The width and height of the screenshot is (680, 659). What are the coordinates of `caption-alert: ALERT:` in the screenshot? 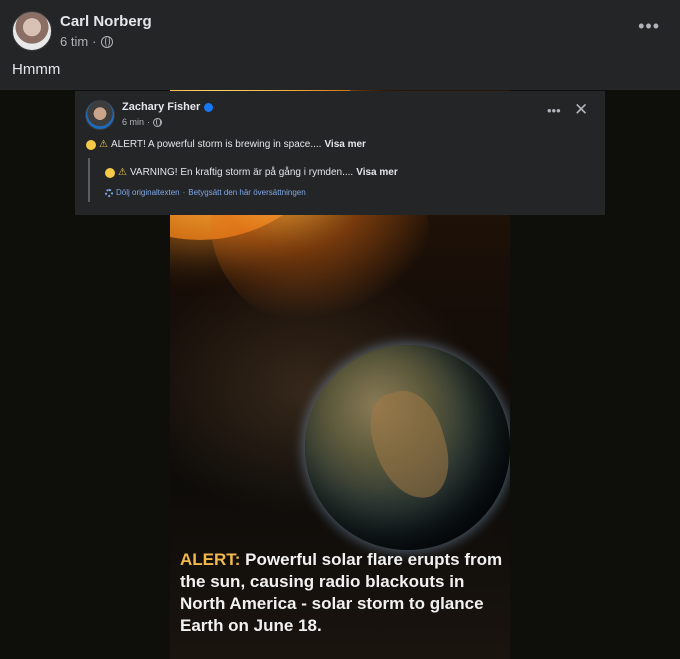 It's located at (210, 559).